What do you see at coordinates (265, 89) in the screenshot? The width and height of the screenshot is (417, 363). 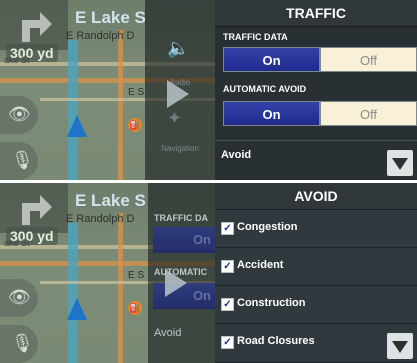 I see `automatic-avoid-label: AUTOMATIC AVOID` at bounding box center [265, 89].